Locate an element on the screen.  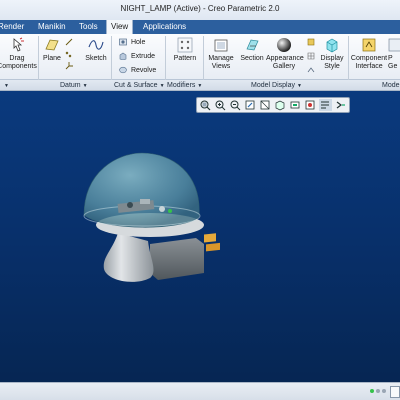
tab-view: View is located at coordinates (120, 27).